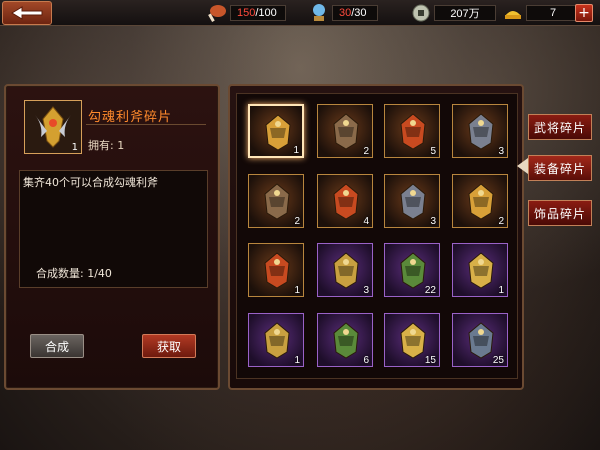  Describe the element at coordinates (130, 117) in the screenshot. I see `item-name: 勾魂利斧碎片` at that location.